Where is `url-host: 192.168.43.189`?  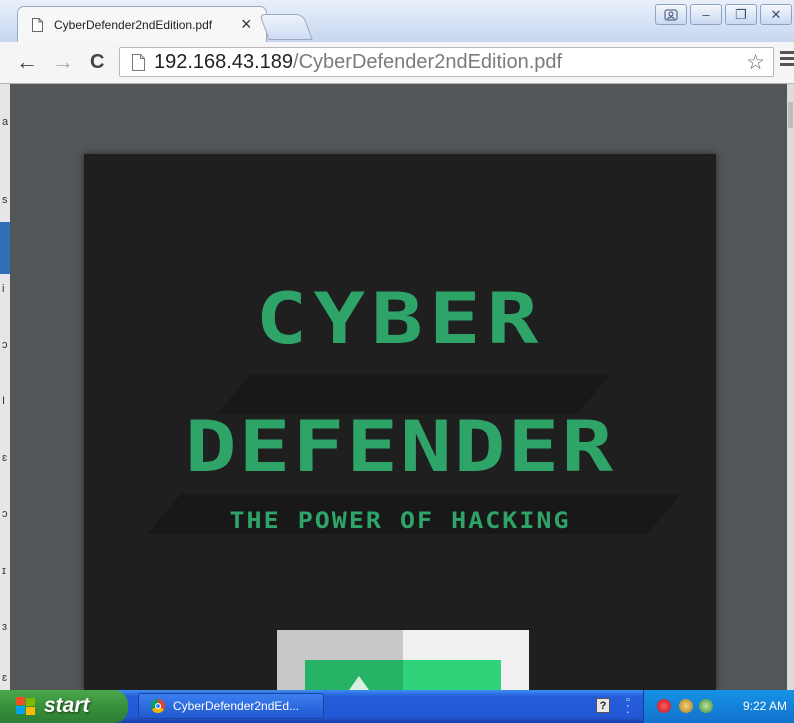
url-host: 192.168.43.189 is located at coordinates (224, 62).